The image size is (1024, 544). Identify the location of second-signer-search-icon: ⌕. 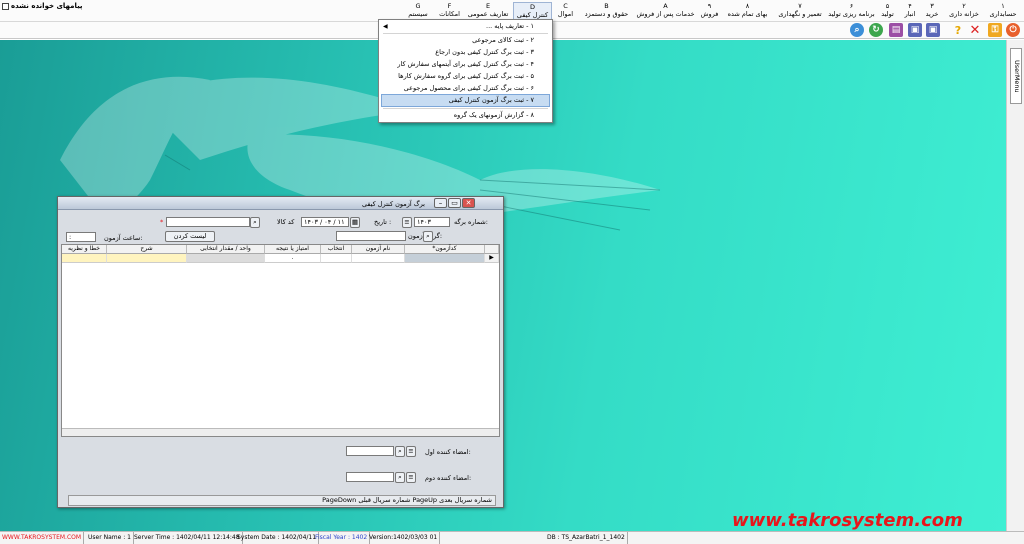
(400, 477).